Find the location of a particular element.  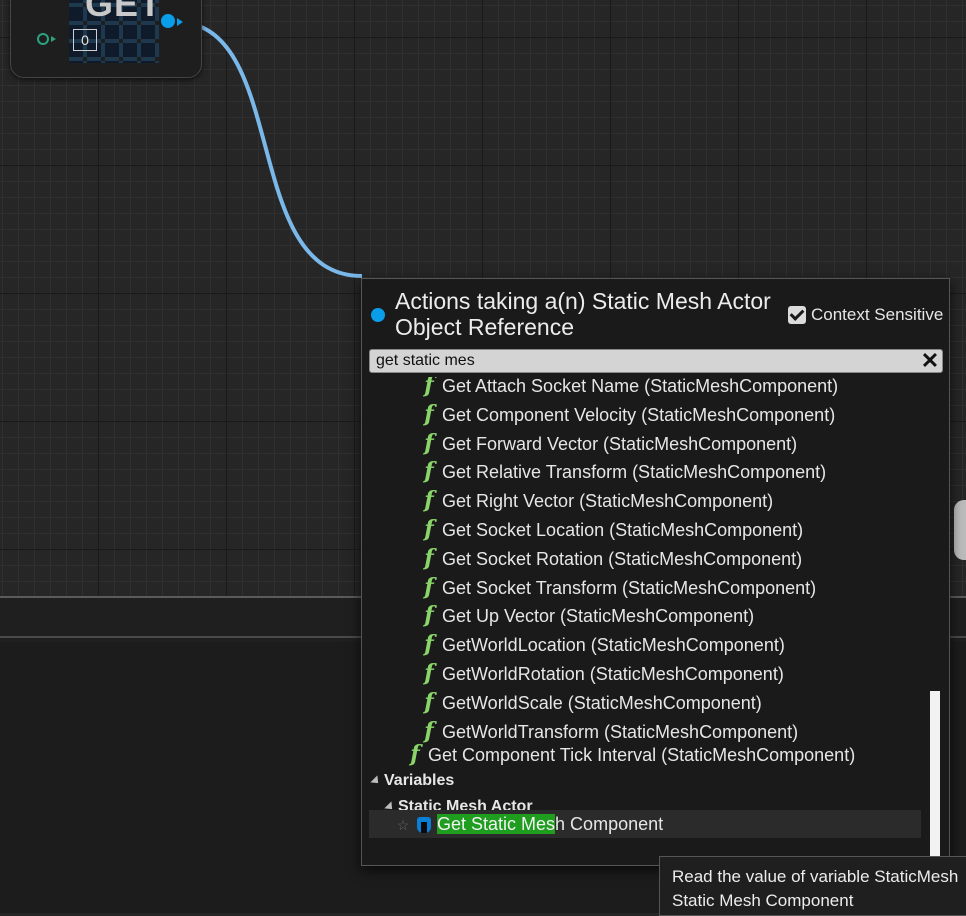

tooltip-line-2: Static Mesh Component is located at coordinates (763, 900).